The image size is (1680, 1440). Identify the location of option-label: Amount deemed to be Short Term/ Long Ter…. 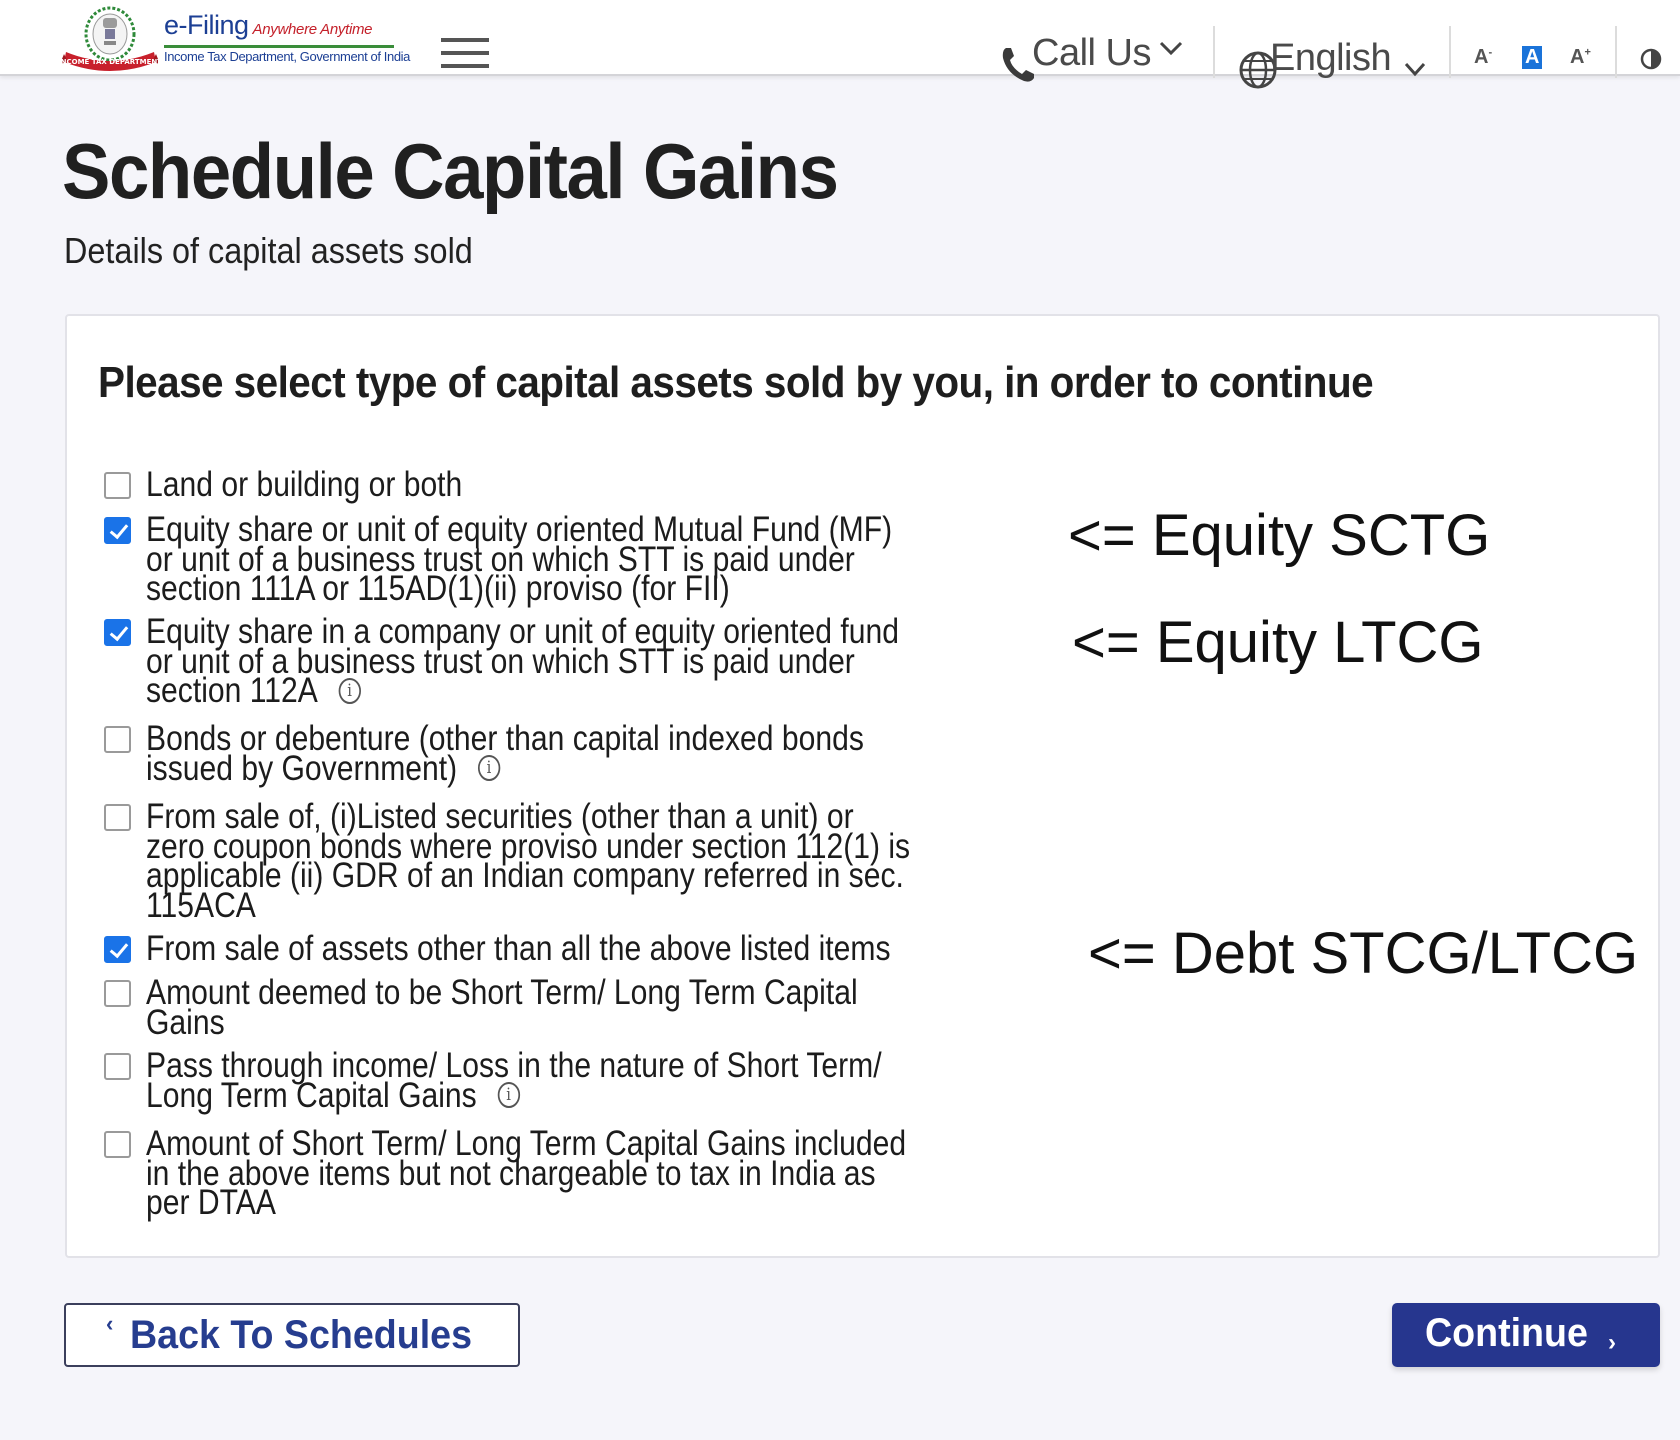
(502, 1007).